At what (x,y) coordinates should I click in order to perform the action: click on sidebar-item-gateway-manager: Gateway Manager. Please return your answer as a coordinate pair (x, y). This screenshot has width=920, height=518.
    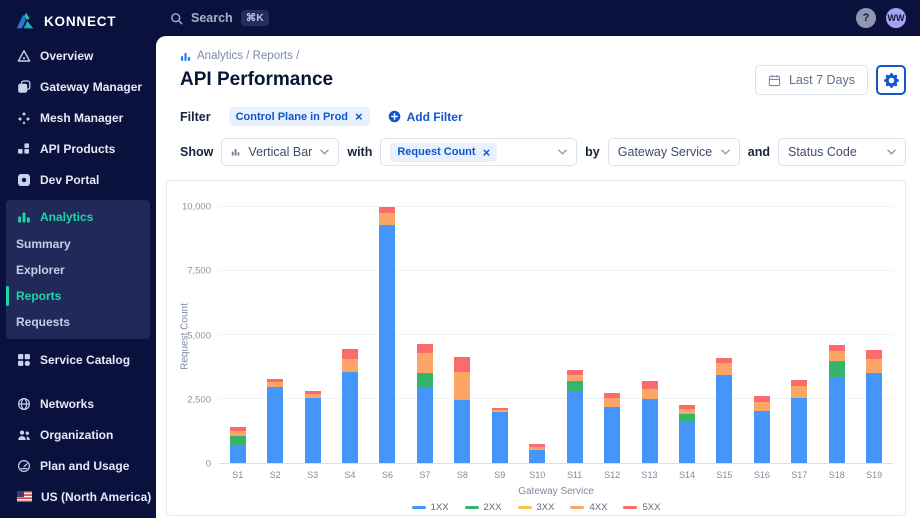
    Looking at the image, I should click on (78, 86).